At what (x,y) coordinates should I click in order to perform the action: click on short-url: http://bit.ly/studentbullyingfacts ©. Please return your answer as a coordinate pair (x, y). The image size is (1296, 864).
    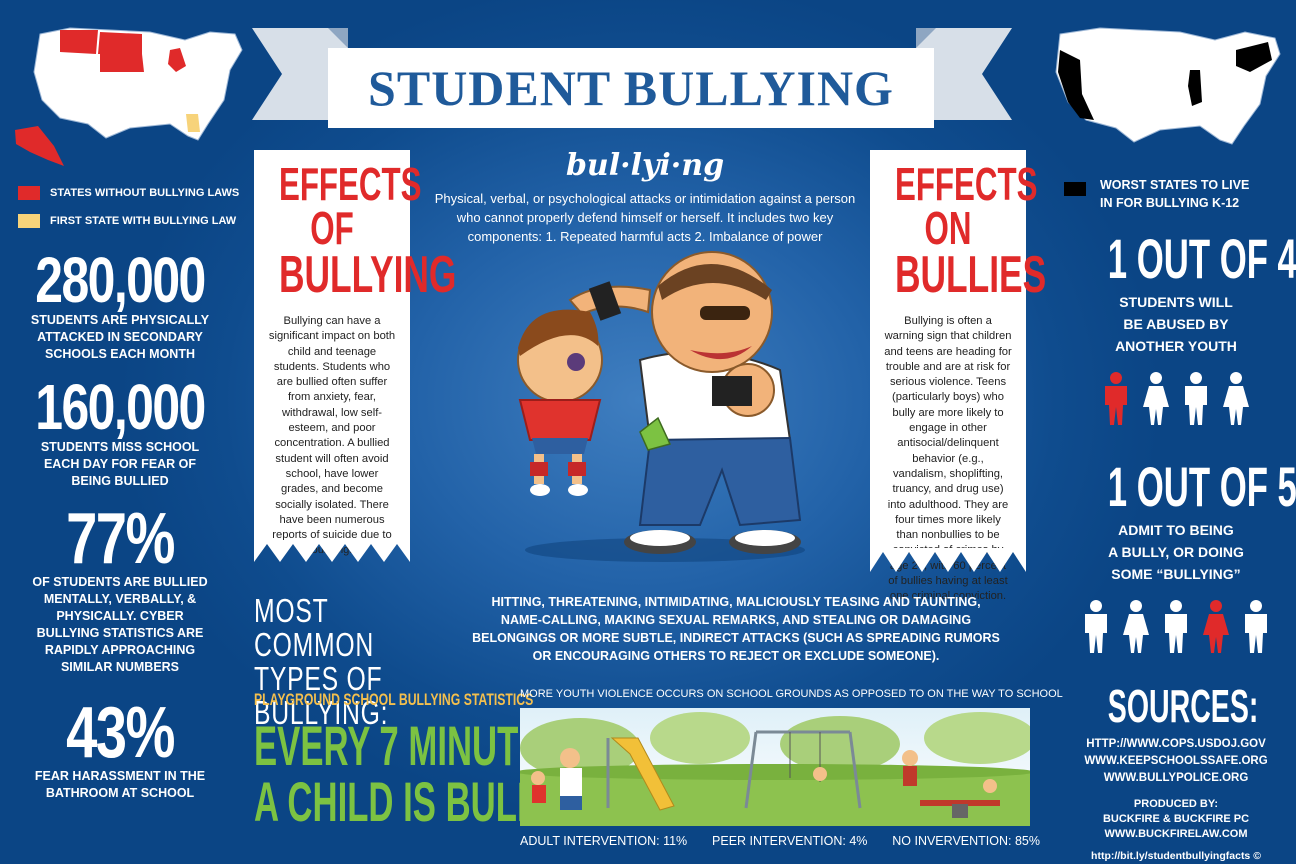
    Looking at the image, I should click on (1176, 856).